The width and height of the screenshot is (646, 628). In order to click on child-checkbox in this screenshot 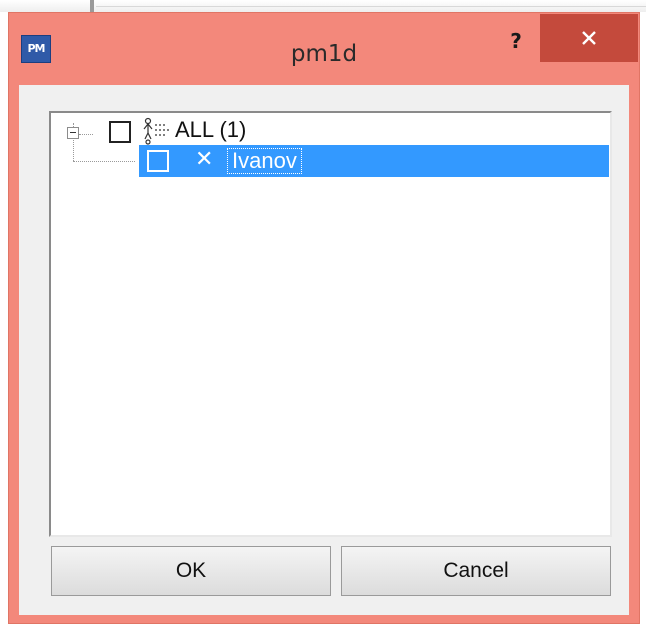, I will do `click(158, 161)`.